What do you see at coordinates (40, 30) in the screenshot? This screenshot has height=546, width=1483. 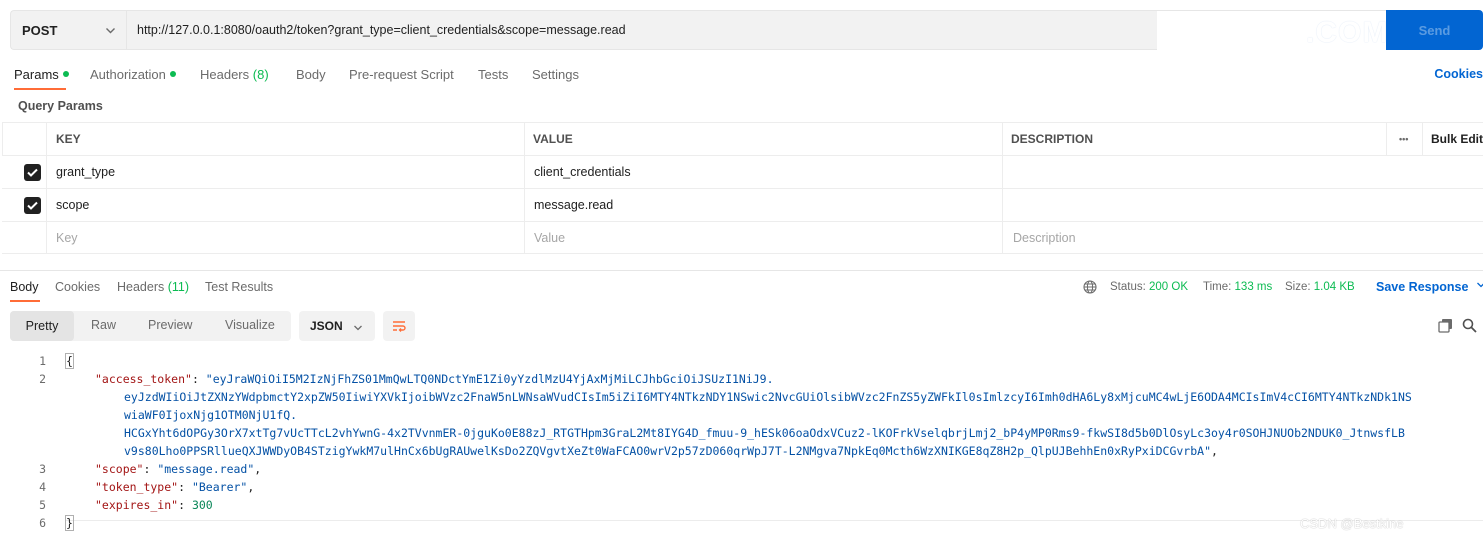 I see `method-label: POST` at bounding box center [40, 30].